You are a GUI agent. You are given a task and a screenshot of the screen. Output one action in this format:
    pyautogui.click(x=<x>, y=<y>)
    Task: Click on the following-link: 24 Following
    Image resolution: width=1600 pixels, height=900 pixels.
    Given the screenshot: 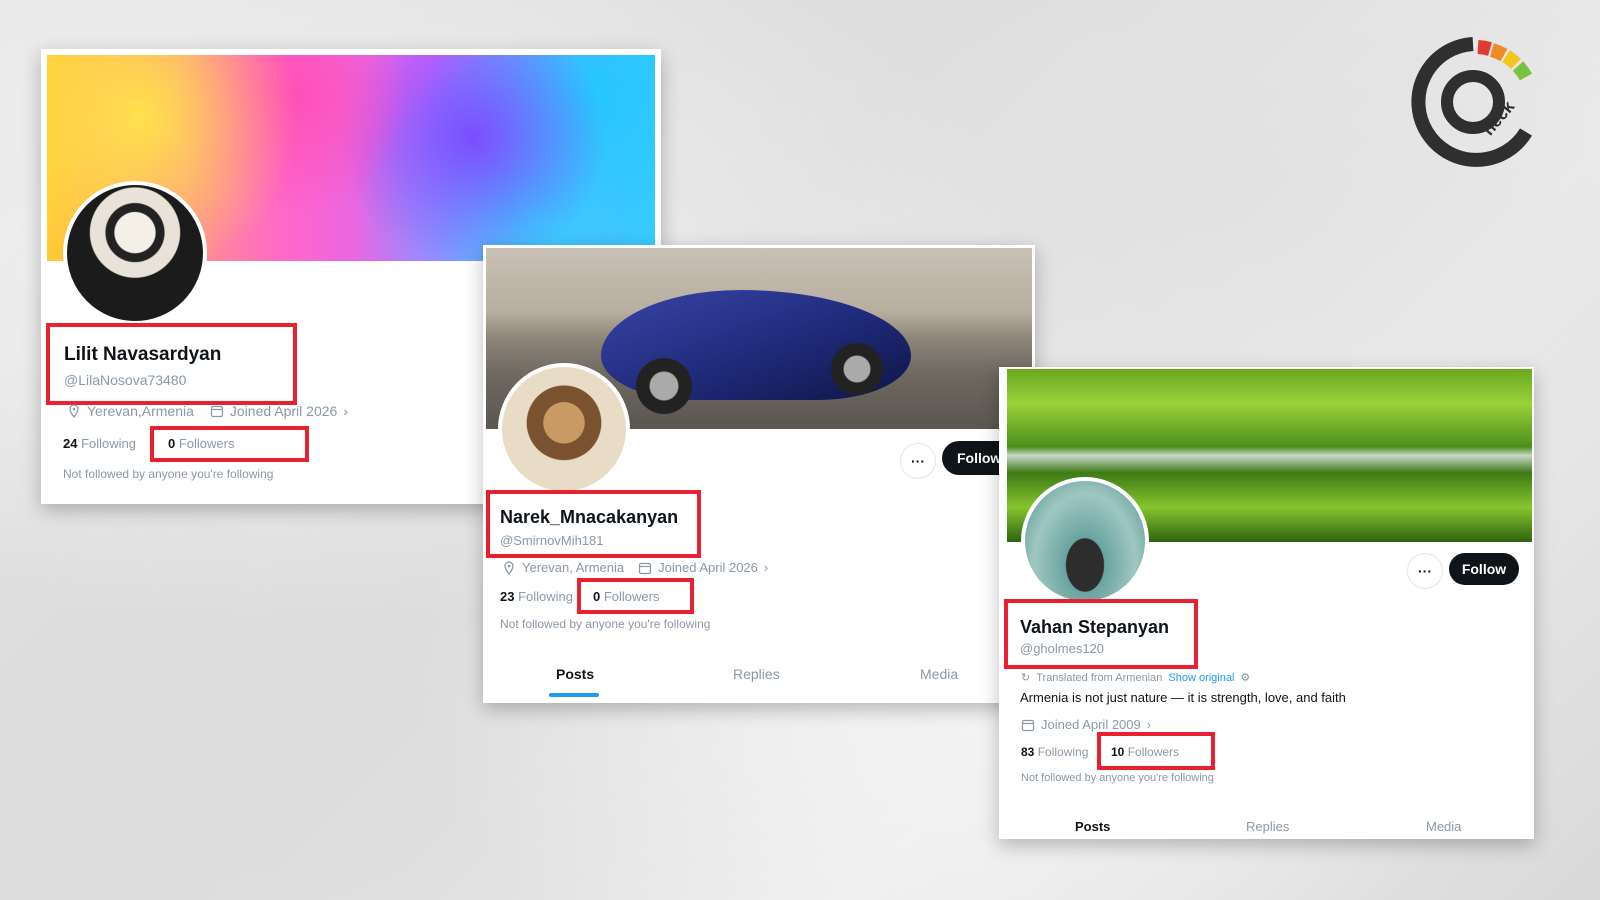 What is the action you would take?
    pyautogui.click(x=99, y=443)
    